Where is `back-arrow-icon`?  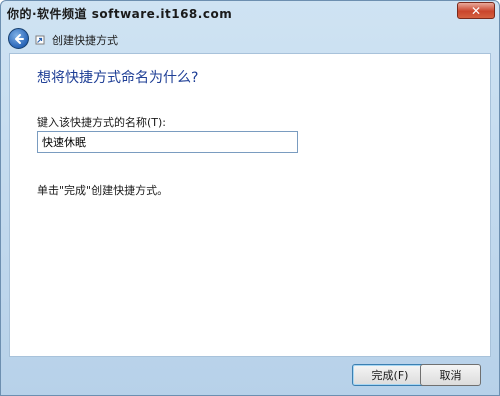 back-arrow-icon is located at coordinates (19, 38).